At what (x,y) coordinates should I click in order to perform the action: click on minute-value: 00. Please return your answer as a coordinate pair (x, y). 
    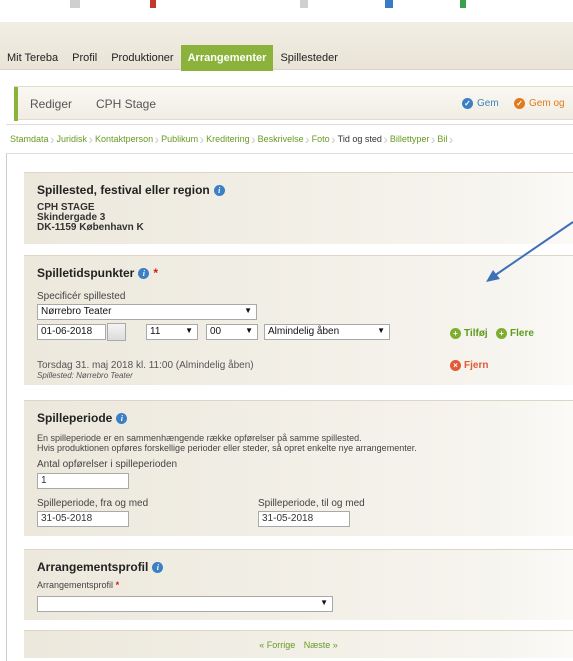
    Looking at the image, I should click on (216, 331).